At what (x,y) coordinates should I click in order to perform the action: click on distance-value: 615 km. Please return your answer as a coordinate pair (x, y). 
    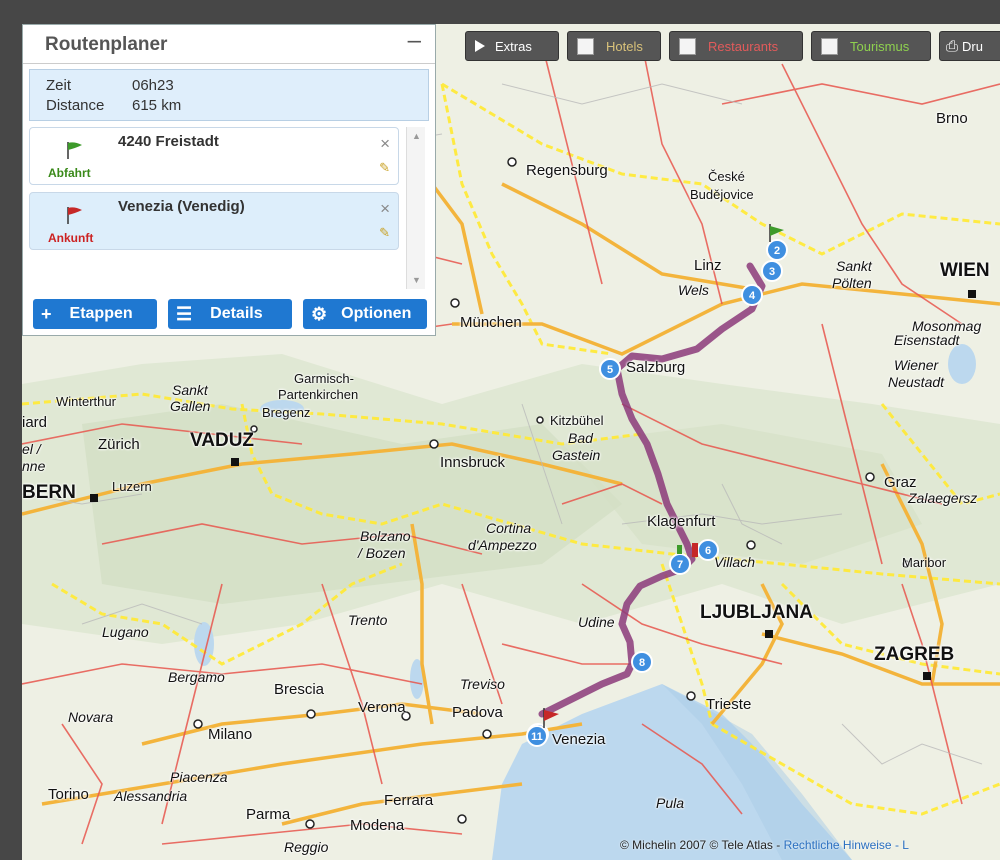
    Looking at the image, I should click on (157, 105).